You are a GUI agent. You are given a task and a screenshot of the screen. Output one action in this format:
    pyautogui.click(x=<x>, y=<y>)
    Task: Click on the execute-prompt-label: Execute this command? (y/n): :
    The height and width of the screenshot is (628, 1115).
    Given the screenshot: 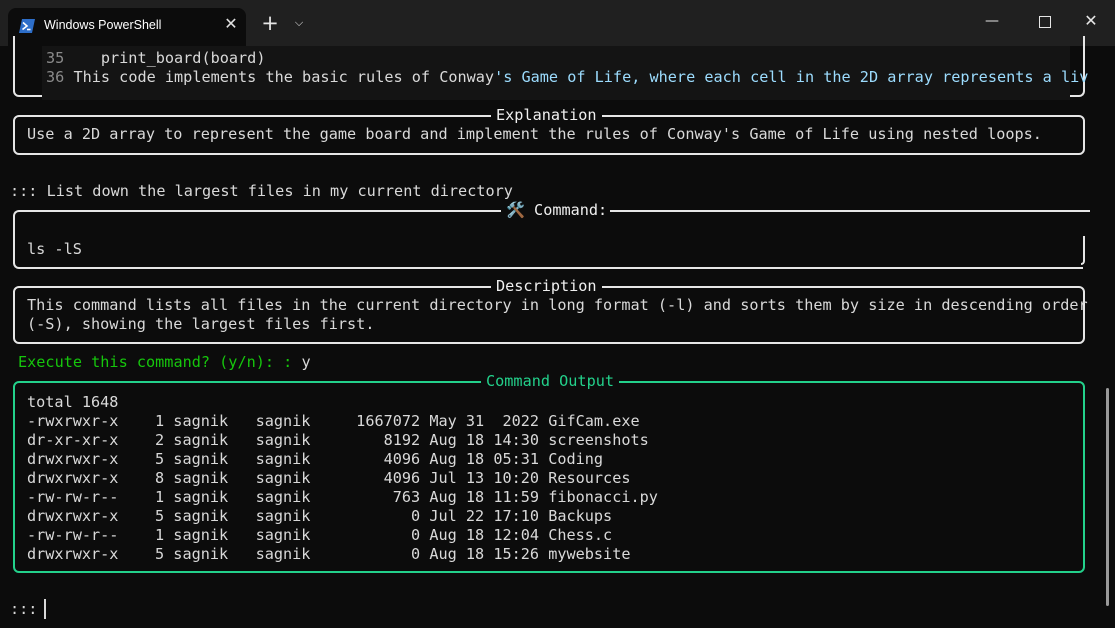 What is the action you would take?
    pyautogui.click(x=155, y=362)
    